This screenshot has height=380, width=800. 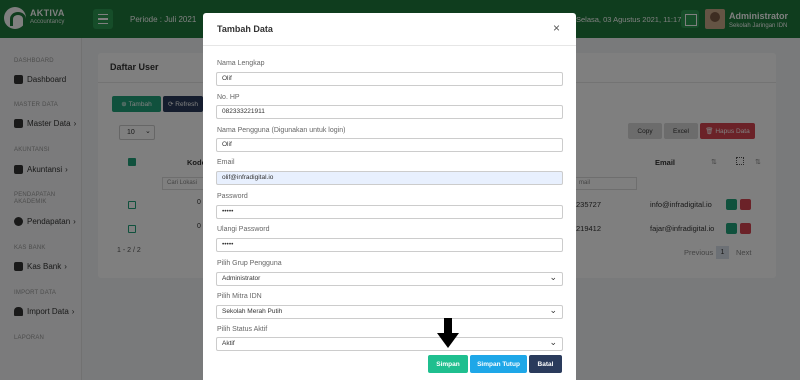 I want to click on status-aktif-value: Aktif, so click(x=228, y=343).